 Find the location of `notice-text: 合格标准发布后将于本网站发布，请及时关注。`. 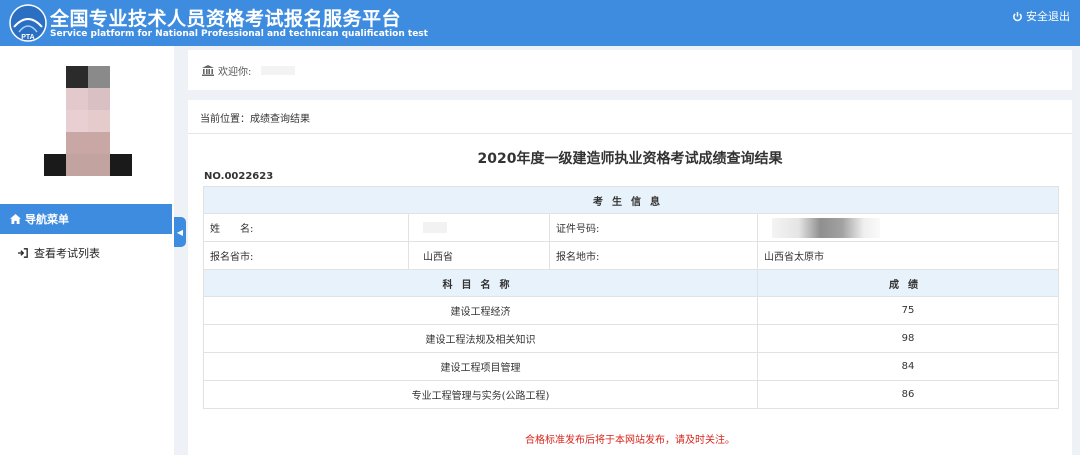

notice-text: 合格标准发布后将于本网站发布，请及时关注。 is located at coordinates (630, 440).